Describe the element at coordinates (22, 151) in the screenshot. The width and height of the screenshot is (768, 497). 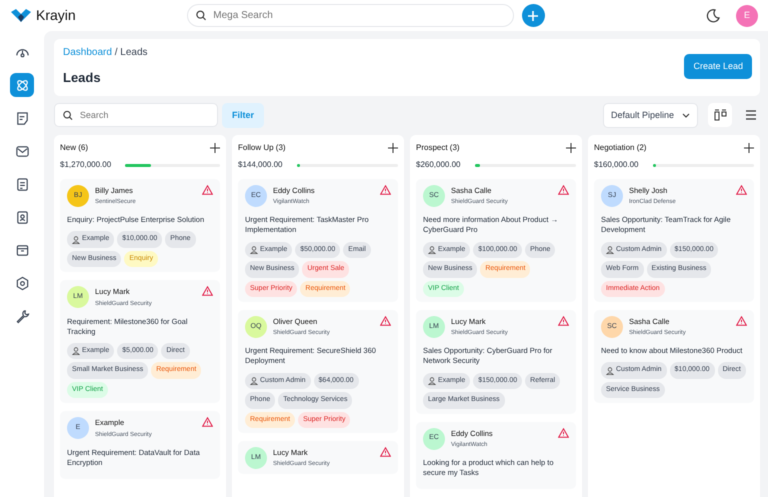
I see `mail-icon` at that location.